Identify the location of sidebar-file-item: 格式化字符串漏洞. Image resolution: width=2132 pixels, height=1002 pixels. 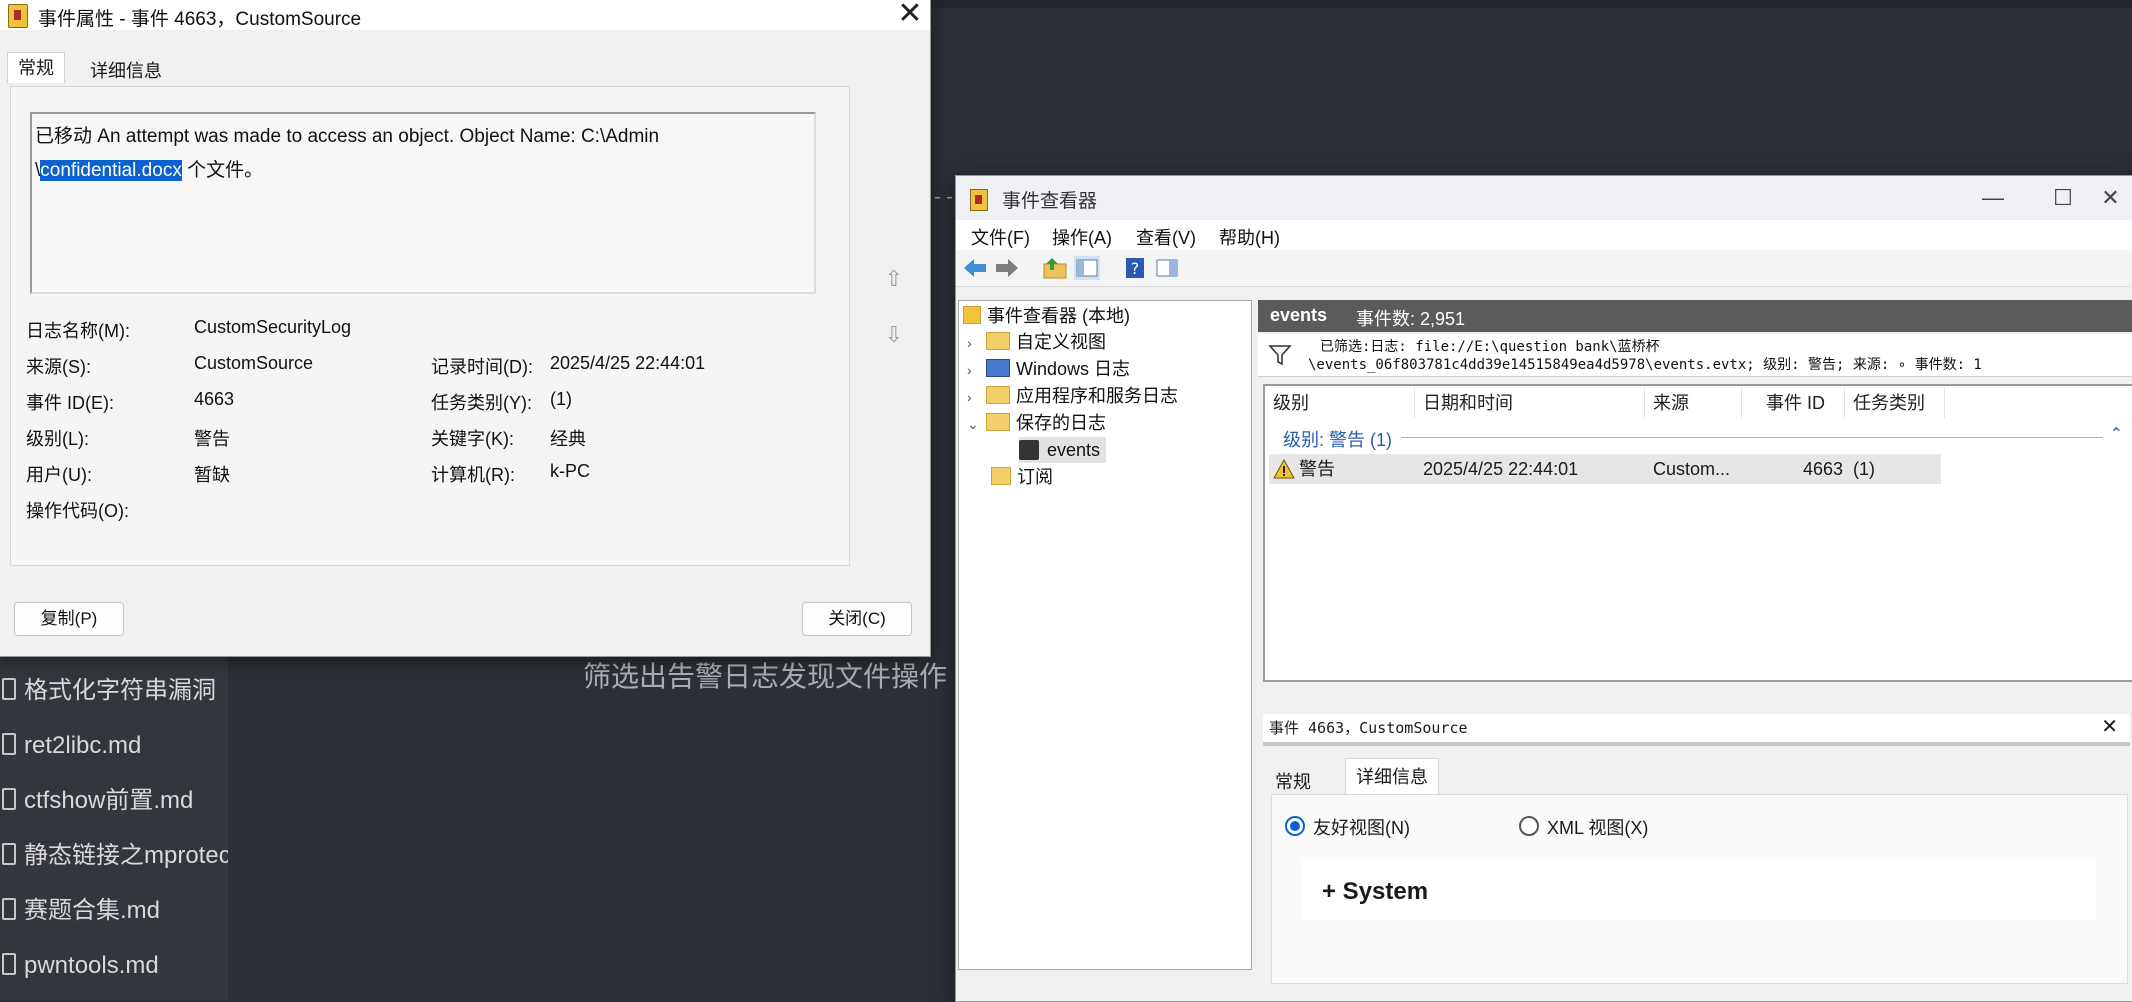
(114, 690).